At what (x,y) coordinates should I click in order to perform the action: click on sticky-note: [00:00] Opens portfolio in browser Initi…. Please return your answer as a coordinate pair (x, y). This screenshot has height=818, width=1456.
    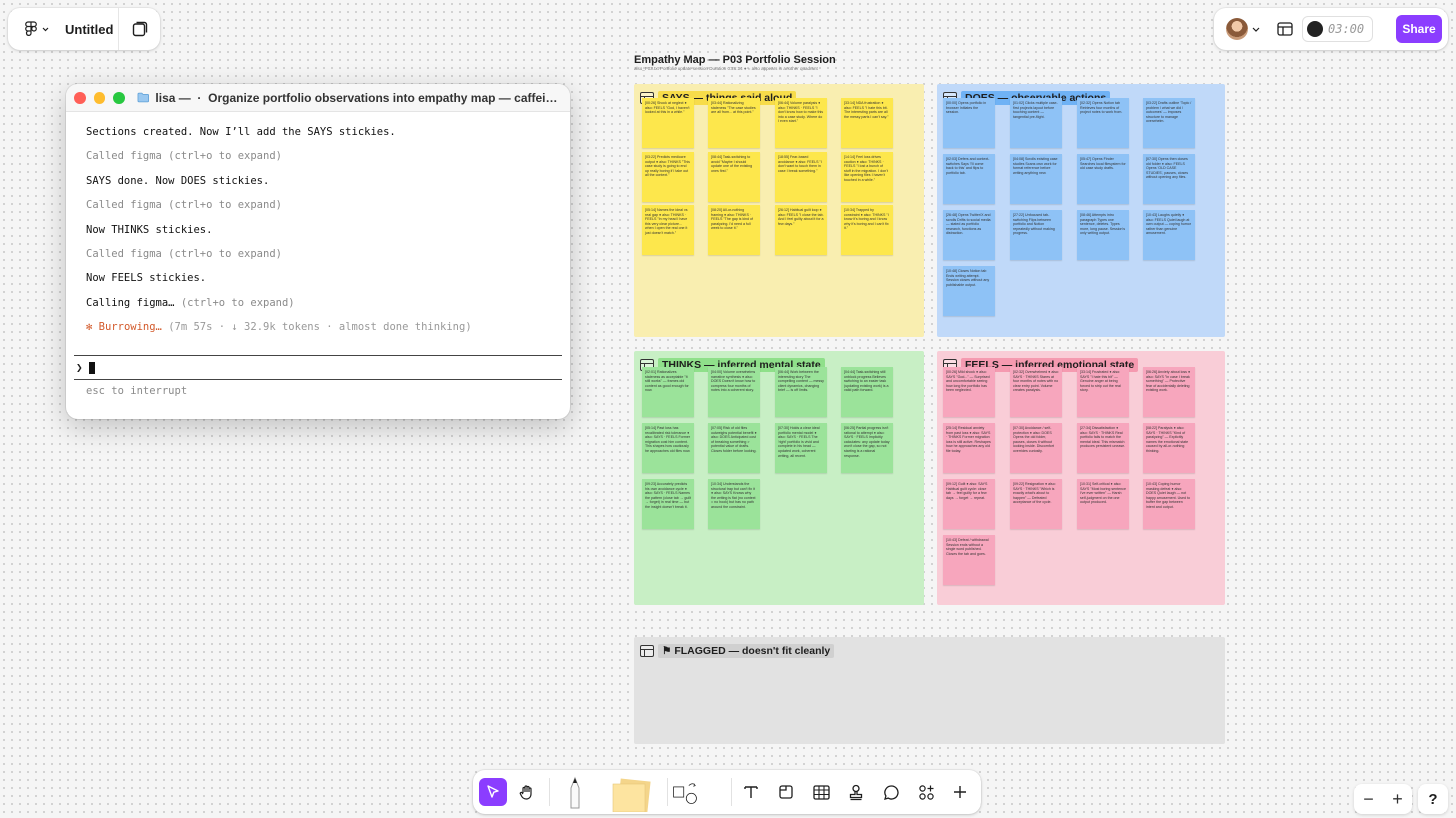
    Looking at the image, I should click on (969, 123).